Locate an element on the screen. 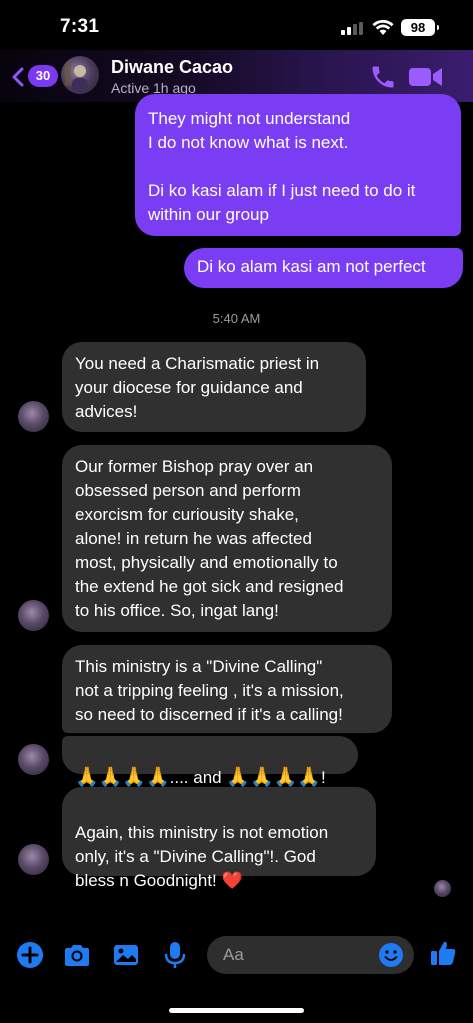 Image resolution: width=473 pixels, height=1023 pixels. camera-icon is located at coordinates (77, 955).